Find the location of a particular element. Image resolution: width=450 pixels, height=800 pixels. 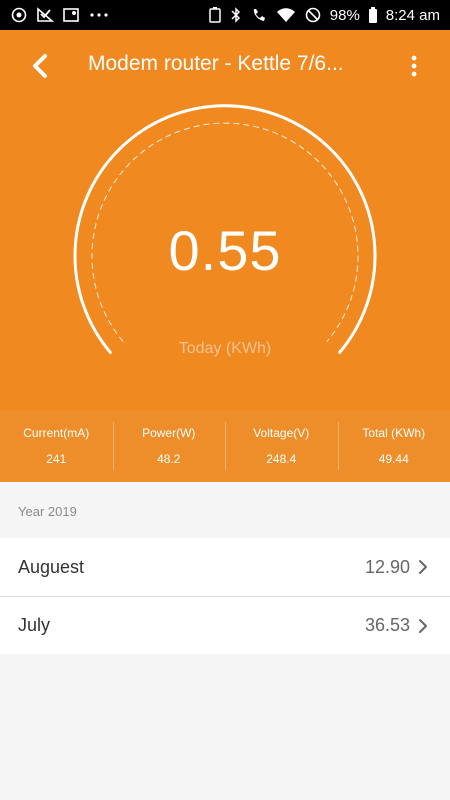

clock: 8:24 am is located at coordinates (412, 15).